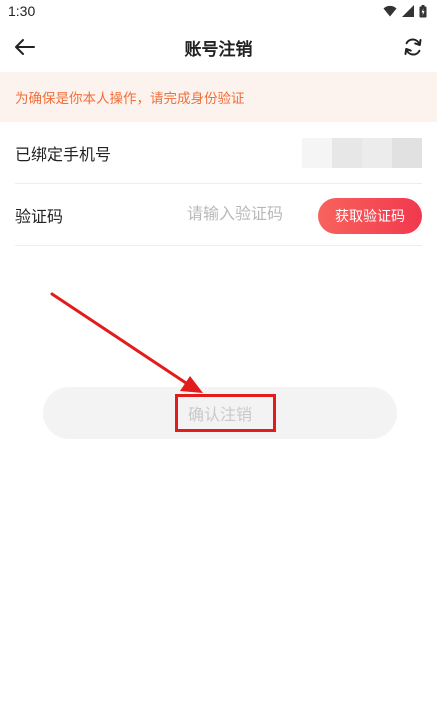 The height and width of the screenshot is (720, 437). What do you see at coordinates (63, 154) in the screenshot?
I see `bound-phone-label: 已绑定手机号` at bounding box center [63, 154].